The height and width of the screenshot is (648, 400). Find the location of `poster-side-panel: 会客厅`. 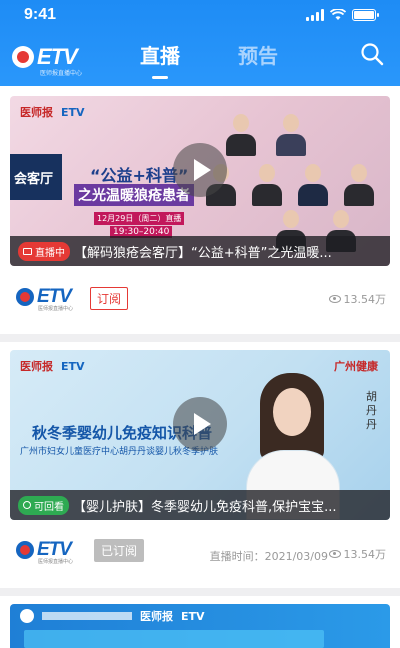

poster-side-panel: 会客厅 is located at coordinates (36, 177).